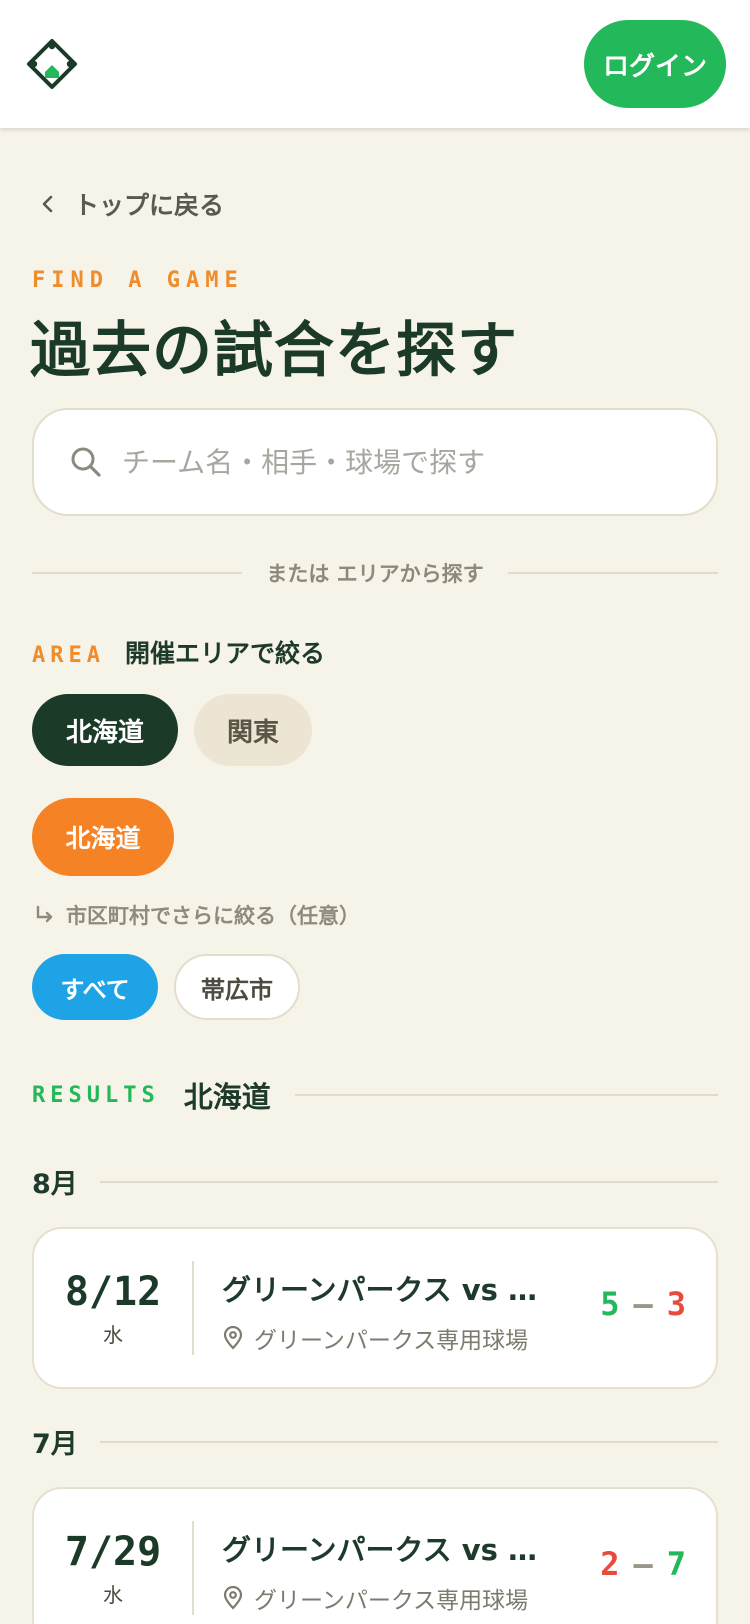 The image size is (750, 1624). What do you see at coordinates (375, 64) in the screenshot?
I see `app-header: ログイン` at bounding box center [375, 64].